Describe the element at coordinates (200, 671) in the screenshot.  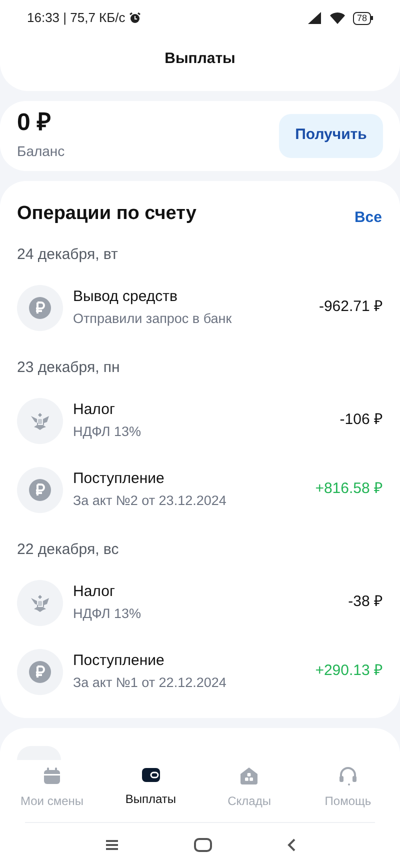
I see `operation-row: Поступление За акт №1 от 22.12.2024 +290.13 ₽` at that location.